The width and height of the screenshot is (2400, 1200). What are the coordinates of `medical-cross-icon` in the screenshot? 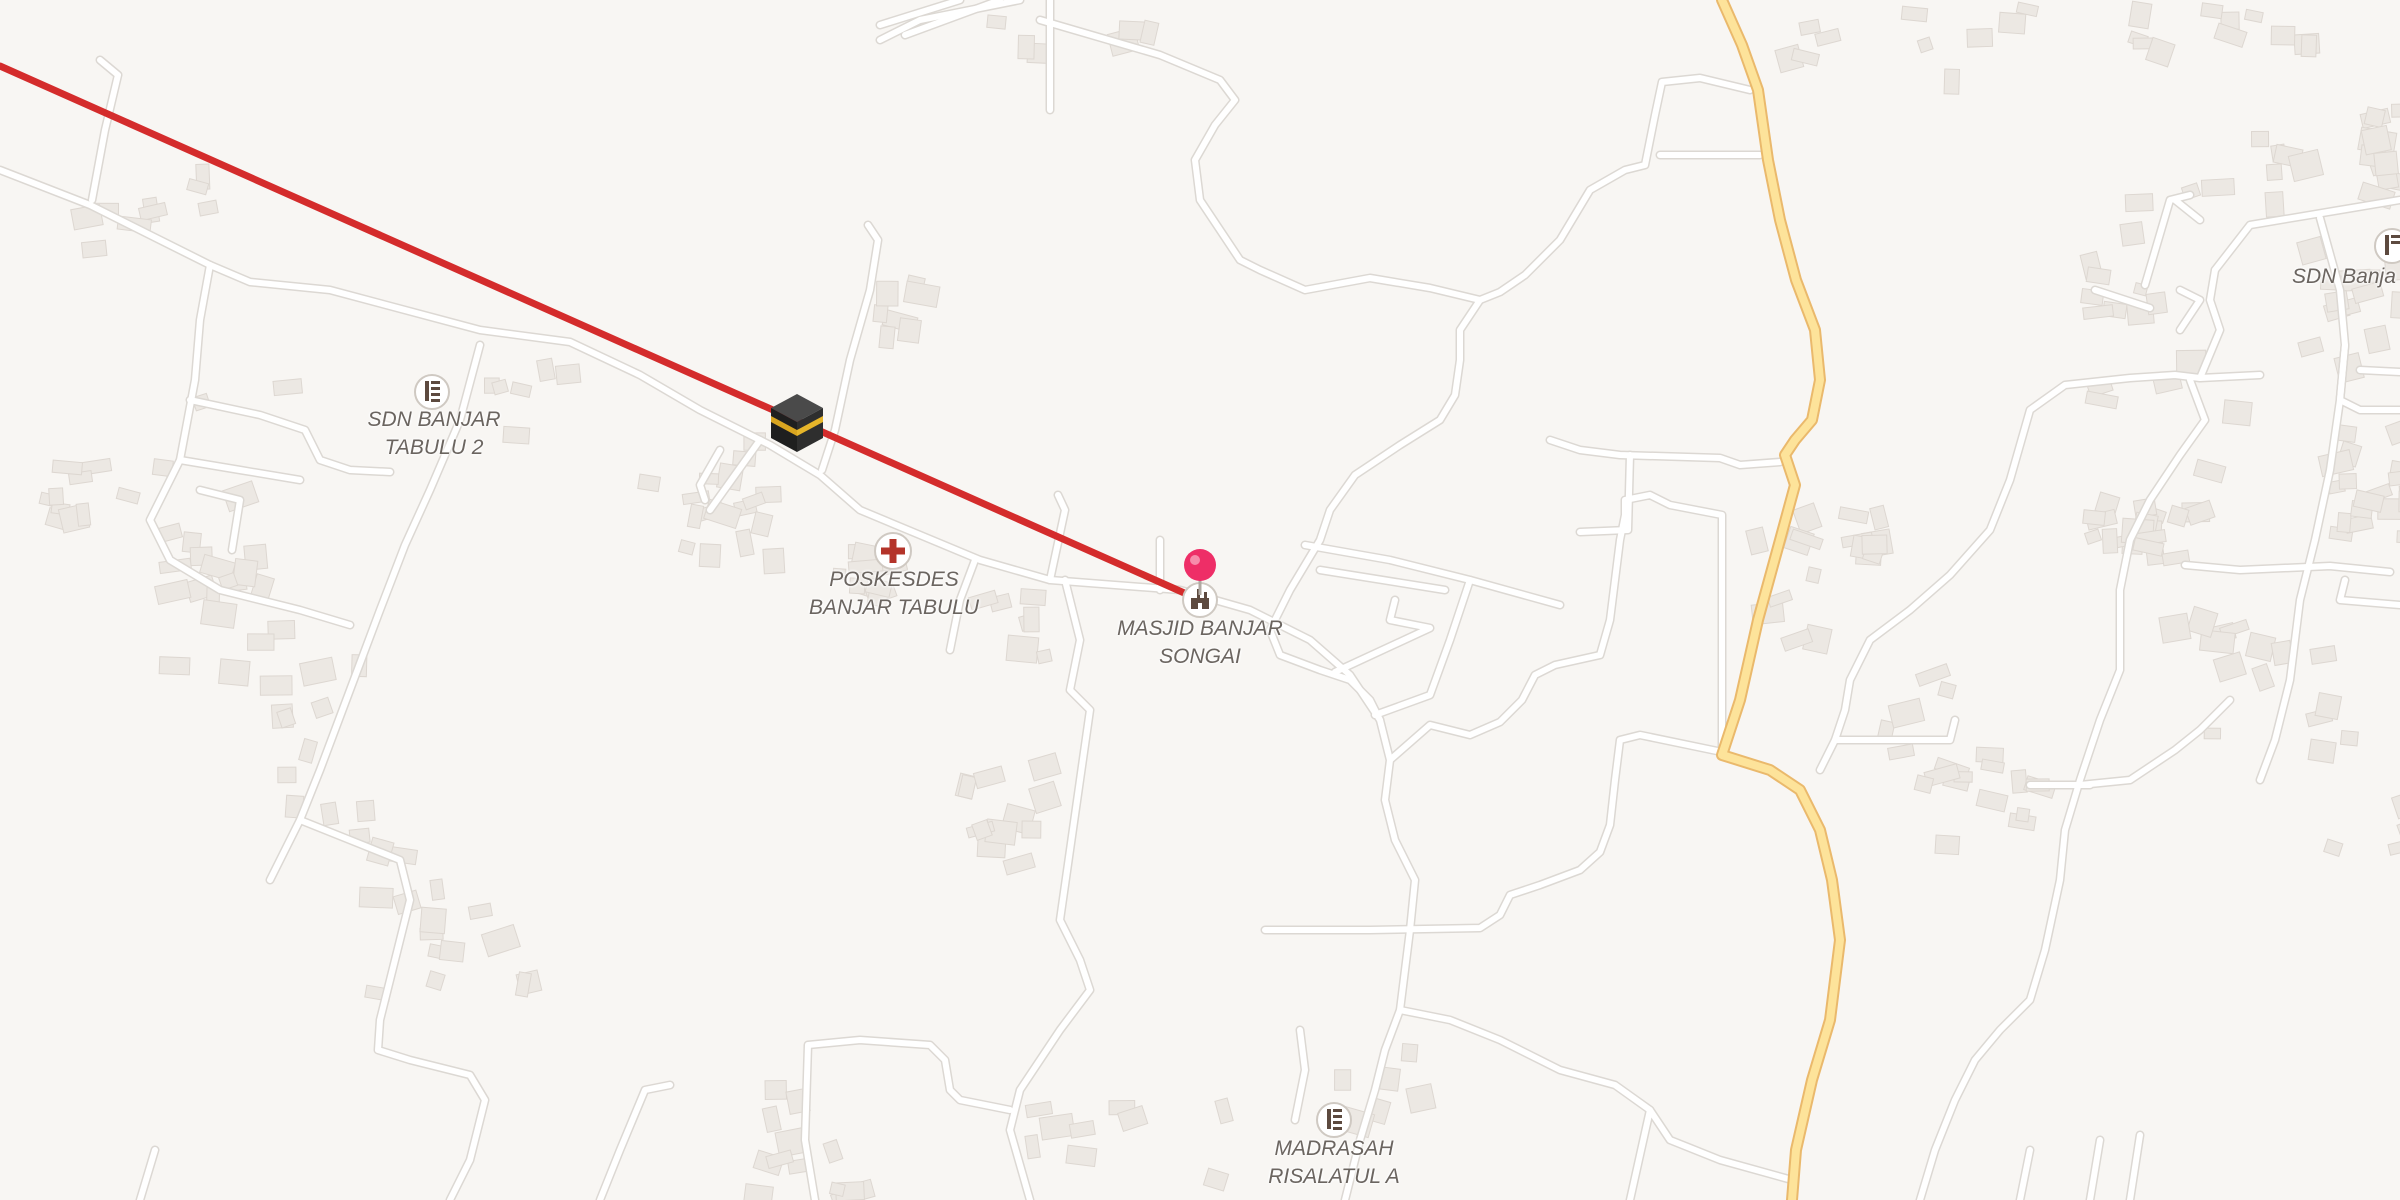 It's located at (893, 551).